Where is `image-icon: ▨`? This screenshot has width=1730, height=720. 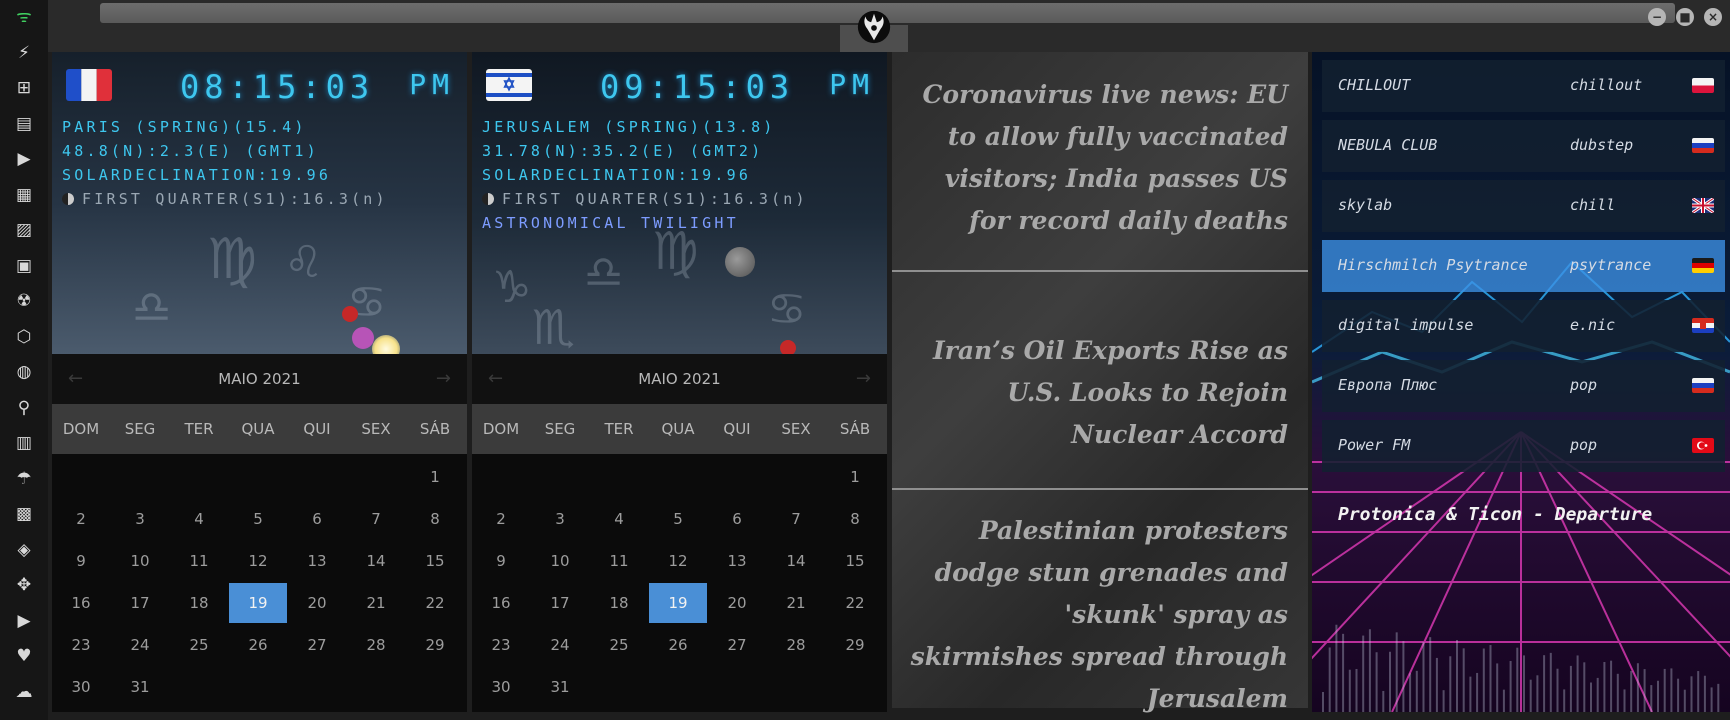 image-icon: ▨ is located at coordinates (24, 230).